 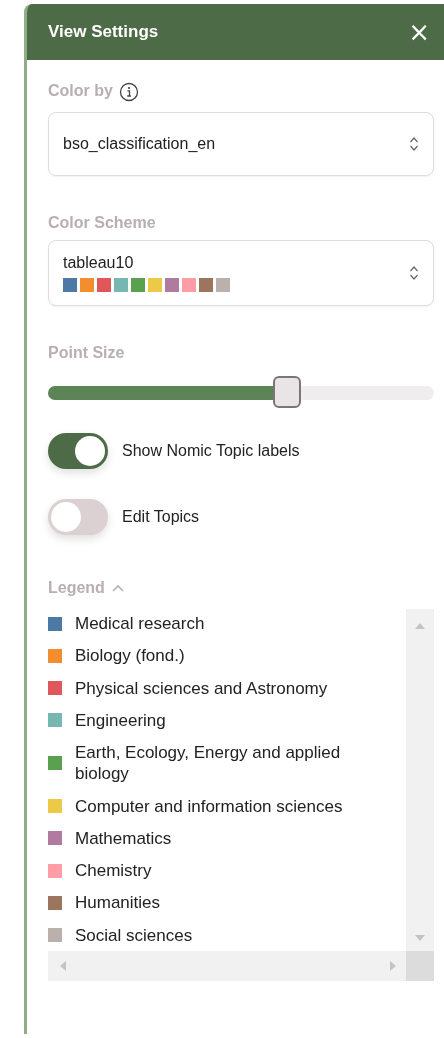 I want to click on legend-label: Humanities, so click(x=118, y=903).